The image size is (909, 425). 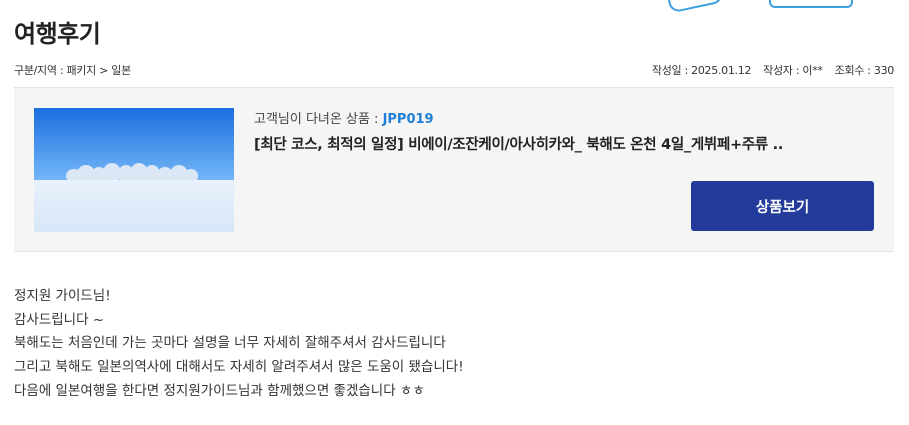 I want to click on product-thumbnail, so click(x=134, y=170).